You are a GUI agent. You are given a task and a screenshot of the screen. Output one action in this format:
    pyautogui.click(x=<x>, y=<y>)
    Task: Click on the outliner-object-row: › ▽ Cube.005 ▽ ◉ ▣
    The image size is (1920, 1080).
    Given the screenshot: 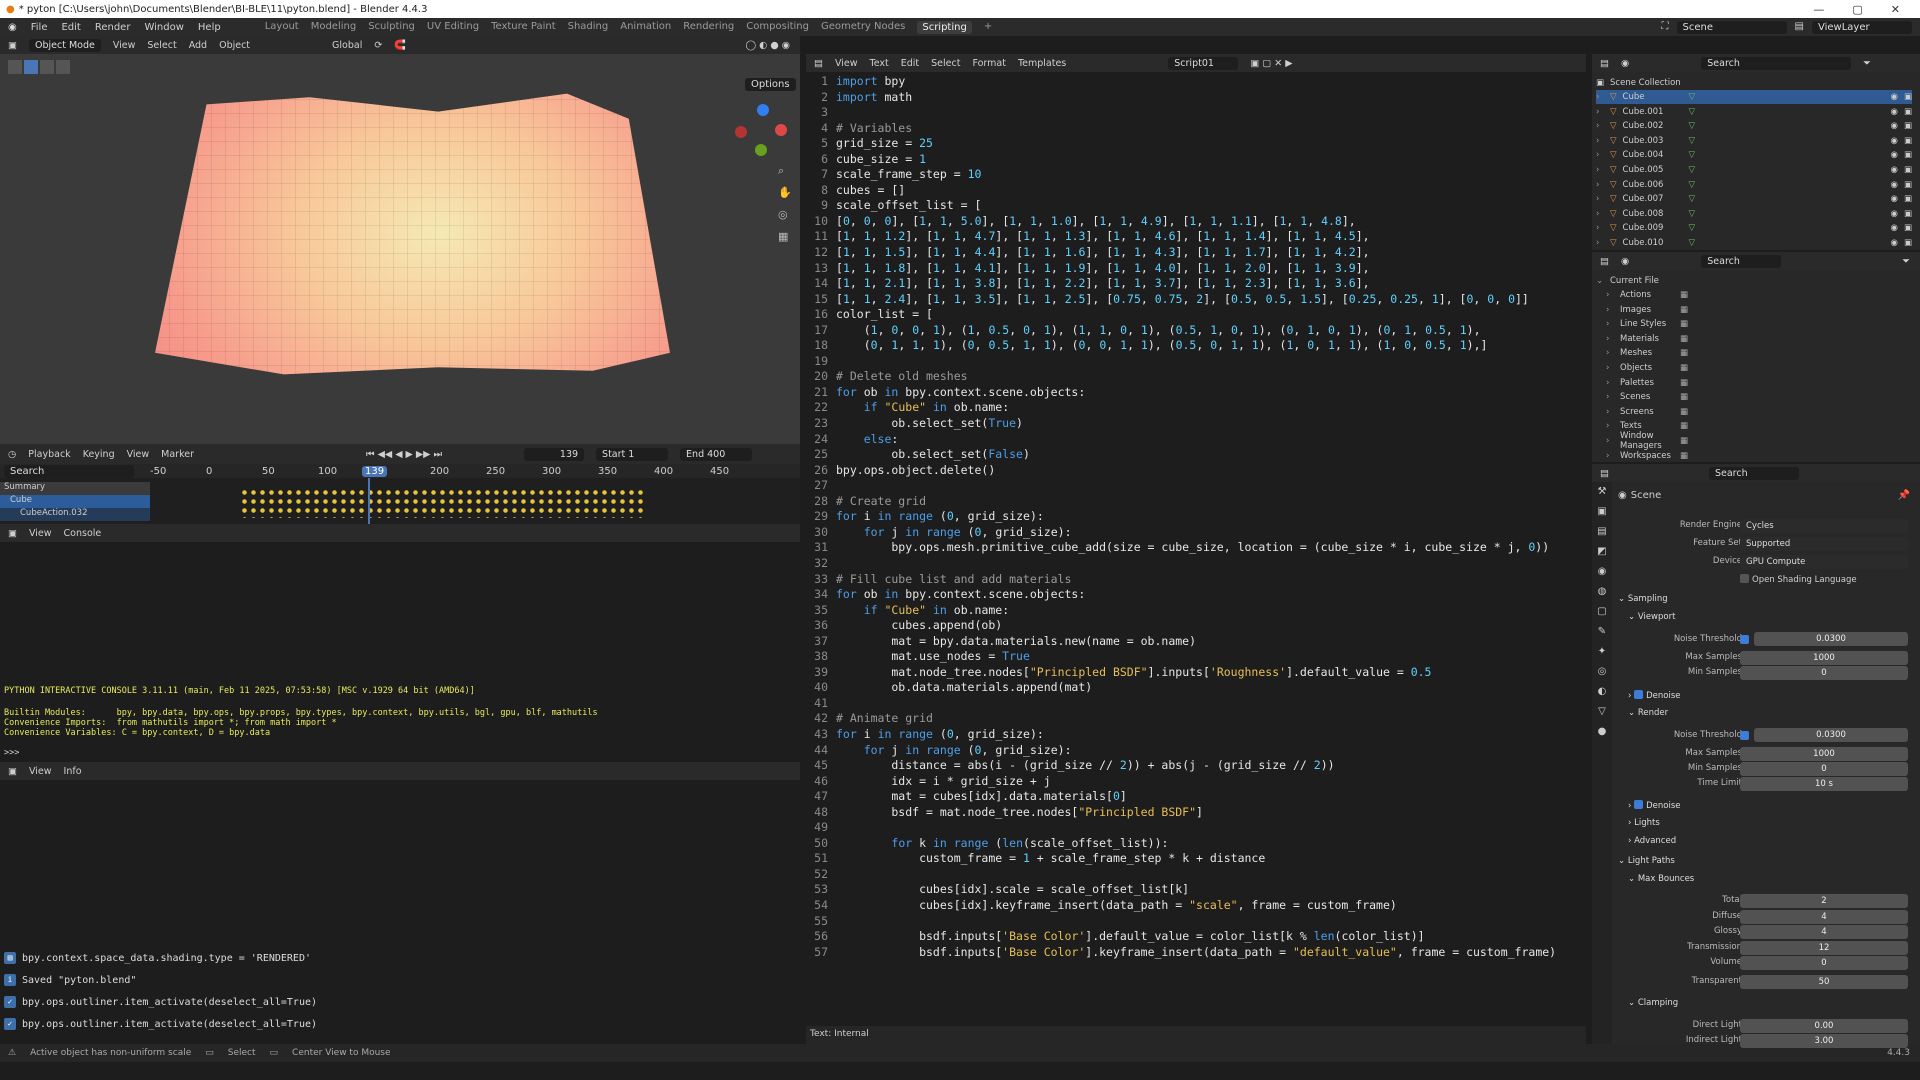 What is the action you would take?
    pyautogui.click(x=1754, y=170)
    